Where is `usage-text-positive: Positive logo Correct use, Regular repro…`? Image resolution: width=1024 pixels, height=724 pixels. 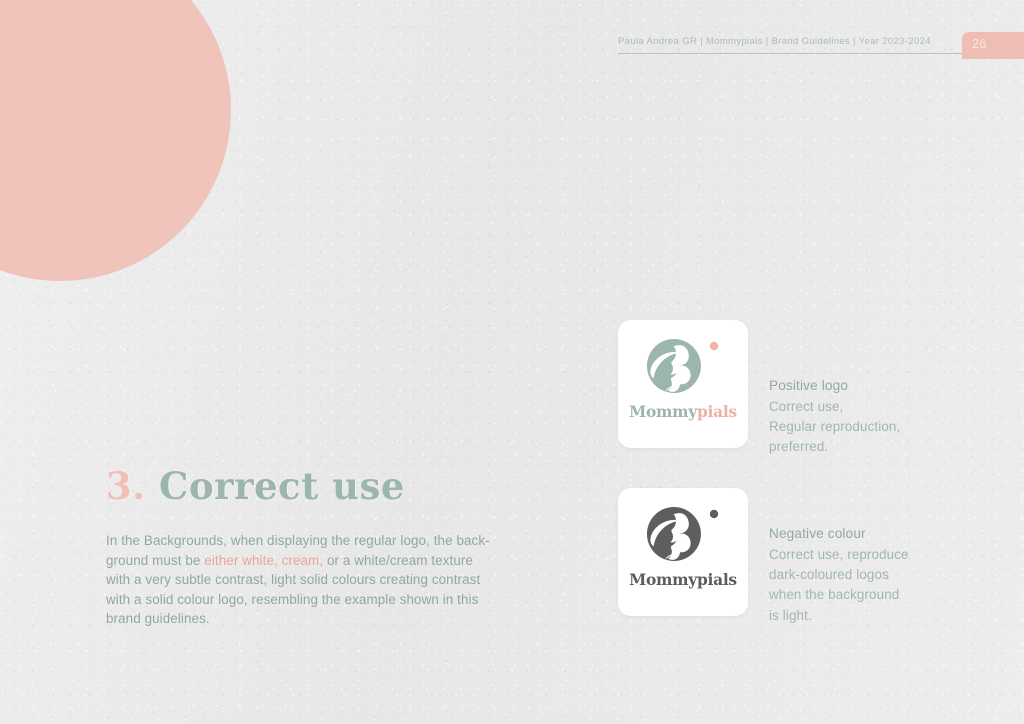
usage-text-positive: Positive logo Correct use, Regular repro… is located at coordinates (859, 389).